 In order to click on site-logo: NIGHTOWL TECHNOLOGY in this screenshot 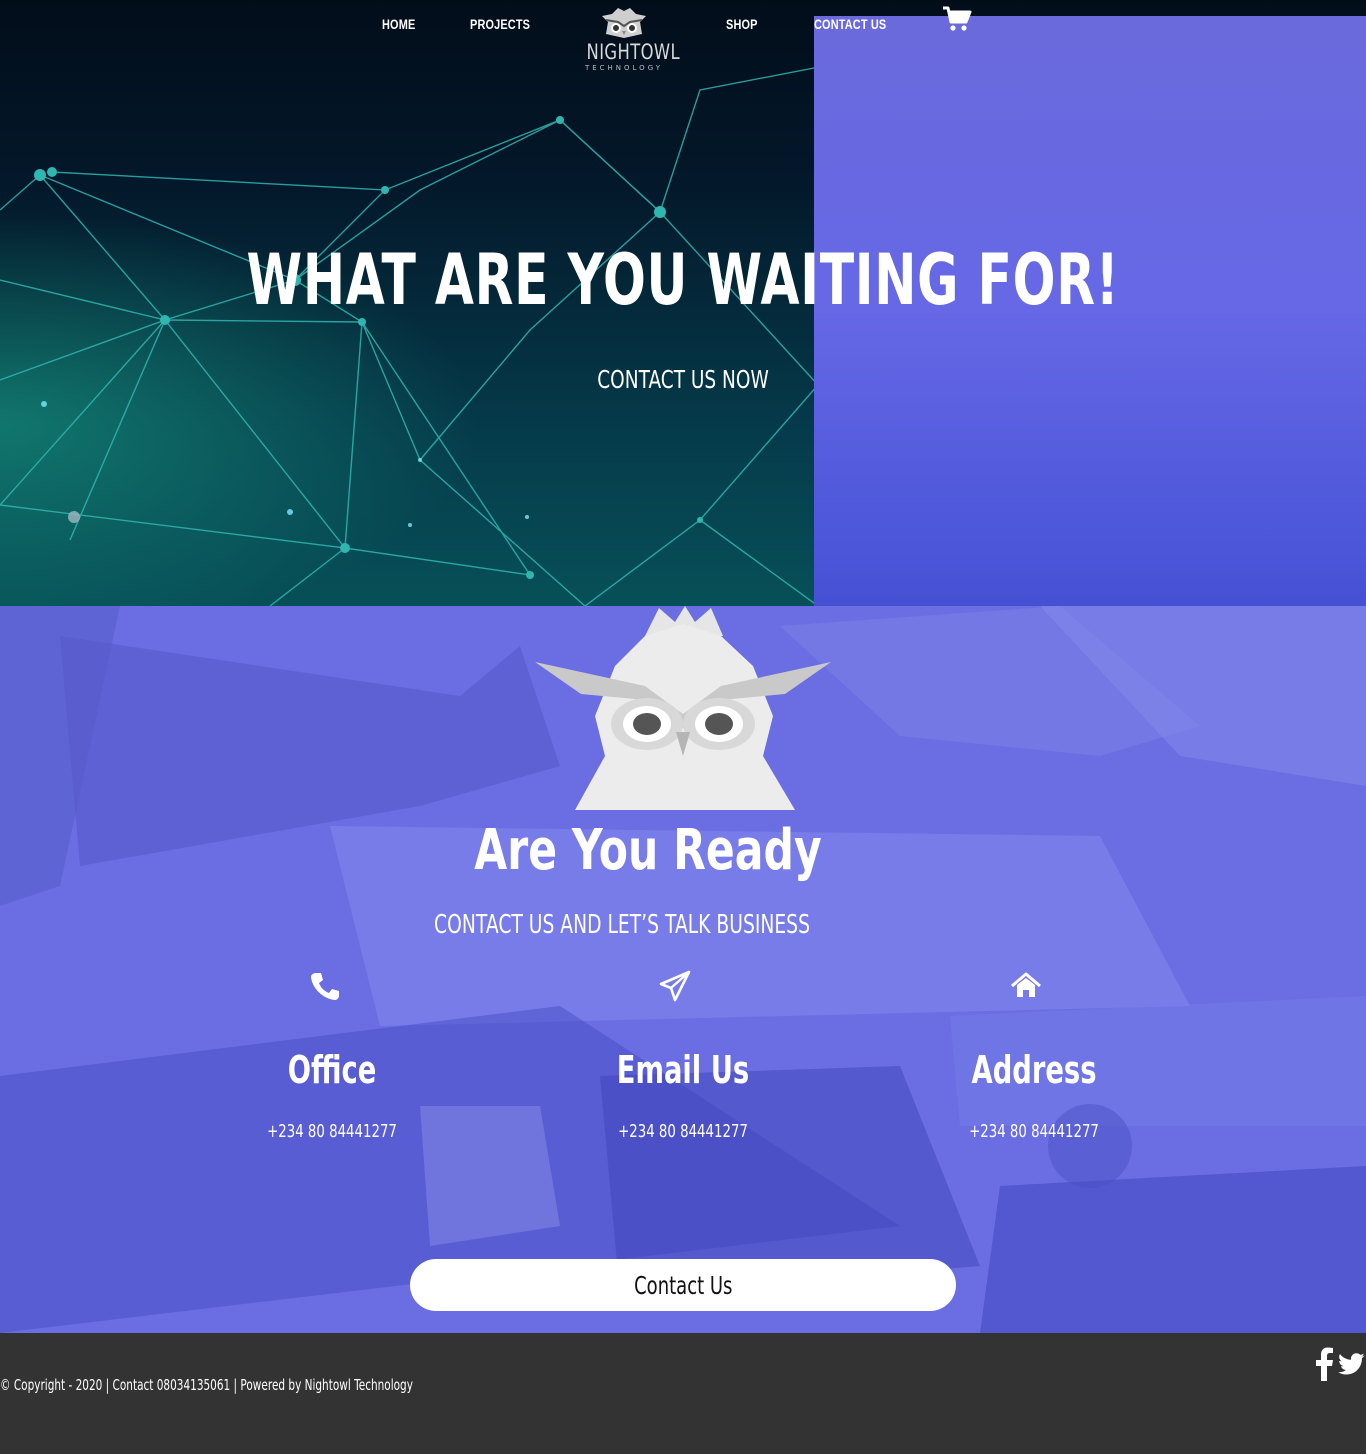, I will do `click(628, 42)`.